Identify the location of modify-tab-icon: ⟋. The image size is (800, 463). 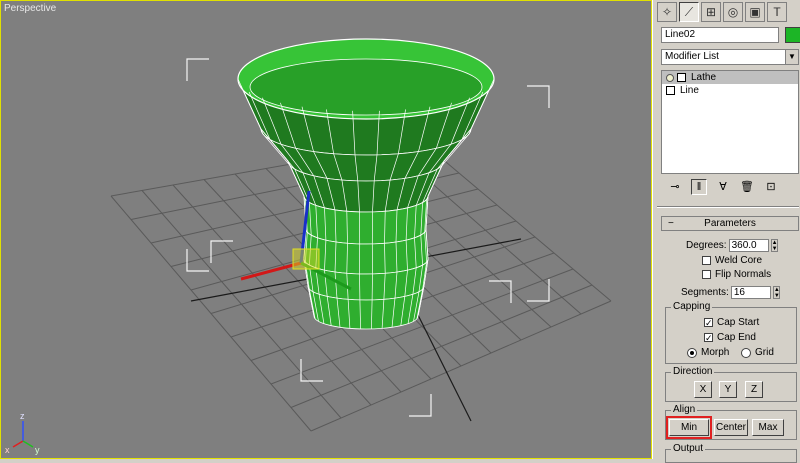
(689, 12).